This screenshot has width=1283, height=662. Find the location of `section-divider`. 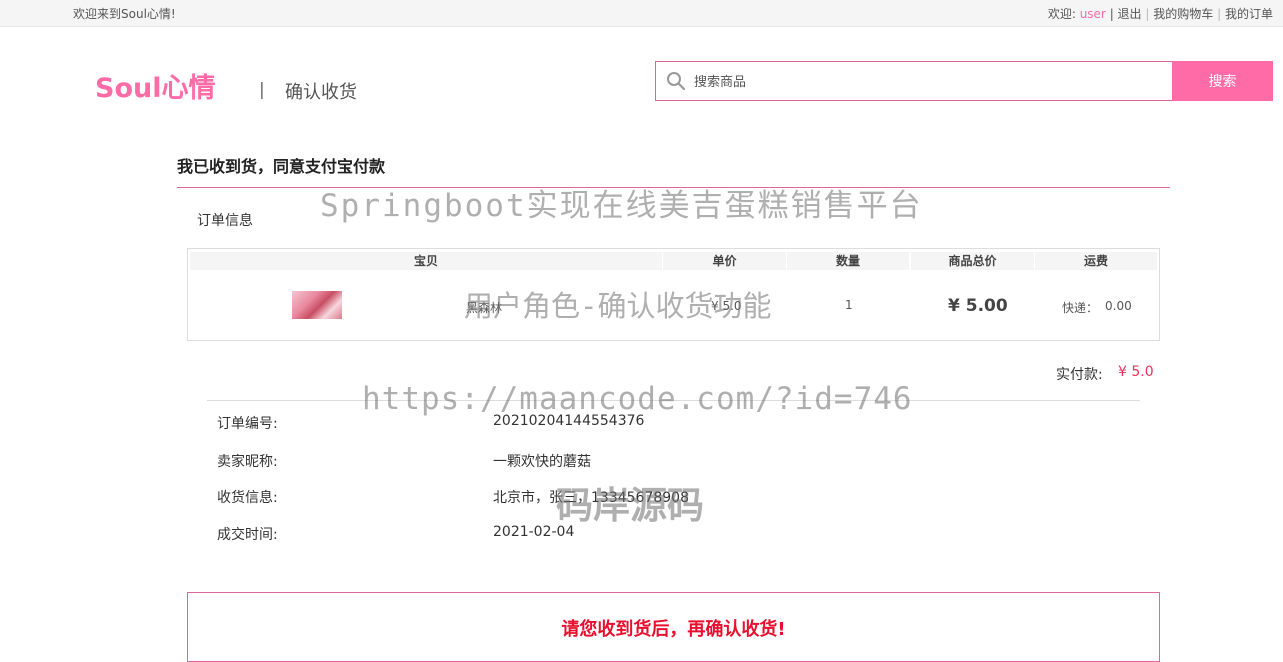

section-divider is located at coordinates (673, 187).